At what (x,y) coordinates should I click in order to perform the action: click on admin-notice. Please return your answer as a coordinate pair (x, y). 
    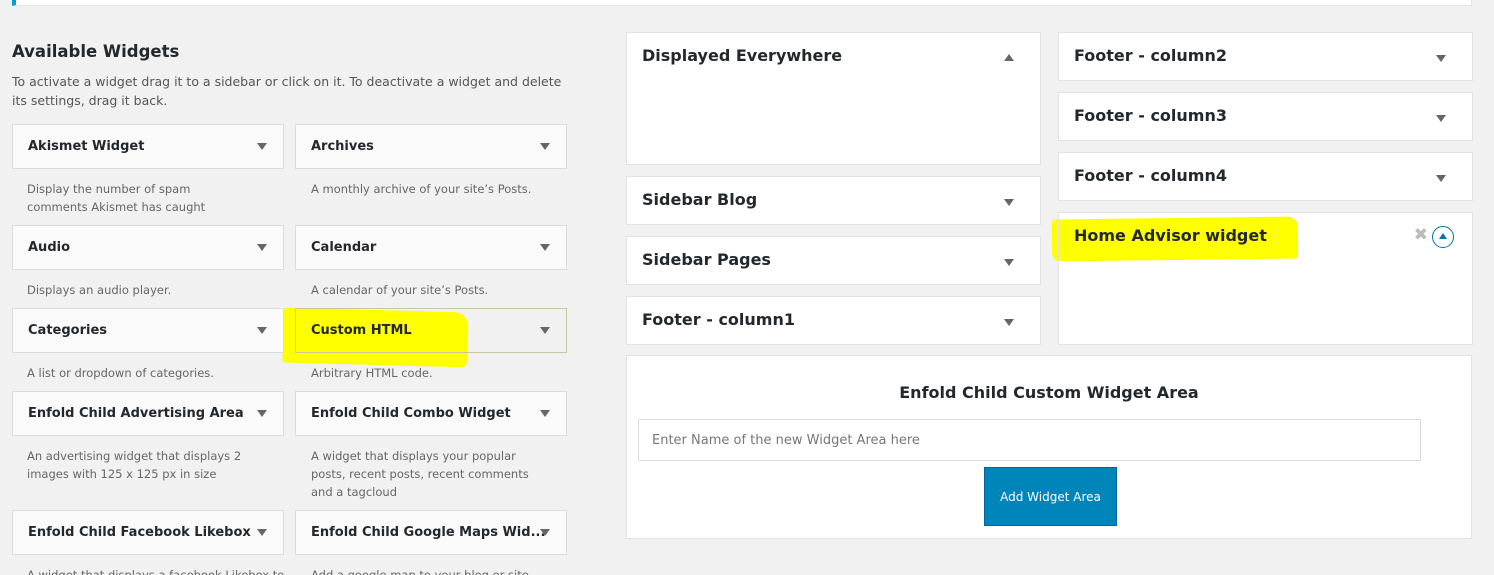
    Looking at the image, I should click on (742, 3).